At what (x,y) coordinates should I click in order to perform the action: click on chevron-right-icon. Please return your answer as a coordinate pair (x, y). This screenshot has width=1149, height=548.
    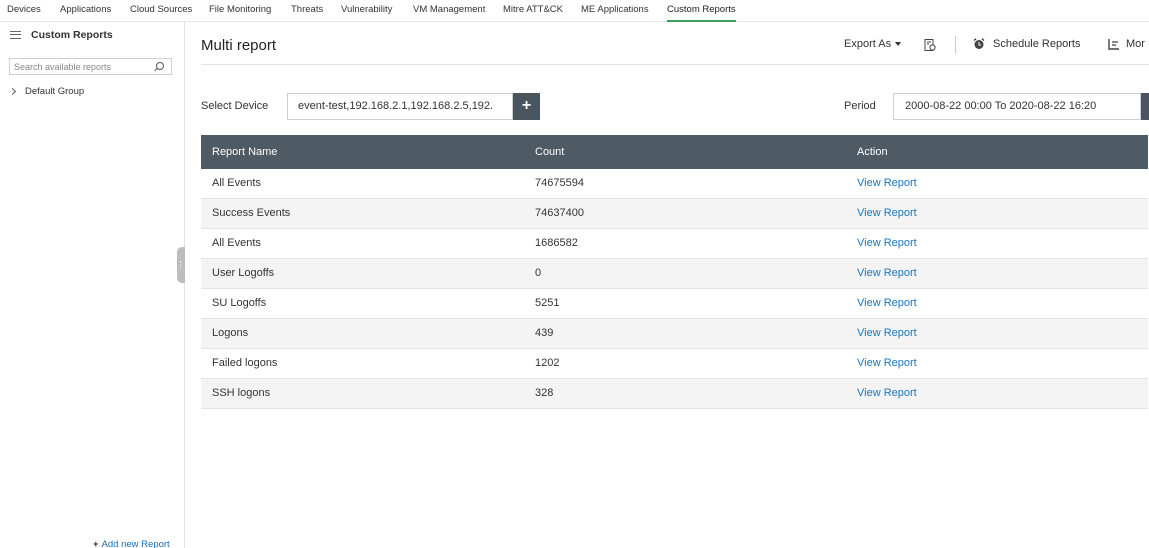
    Looking at the image, I should click on (12, 91).